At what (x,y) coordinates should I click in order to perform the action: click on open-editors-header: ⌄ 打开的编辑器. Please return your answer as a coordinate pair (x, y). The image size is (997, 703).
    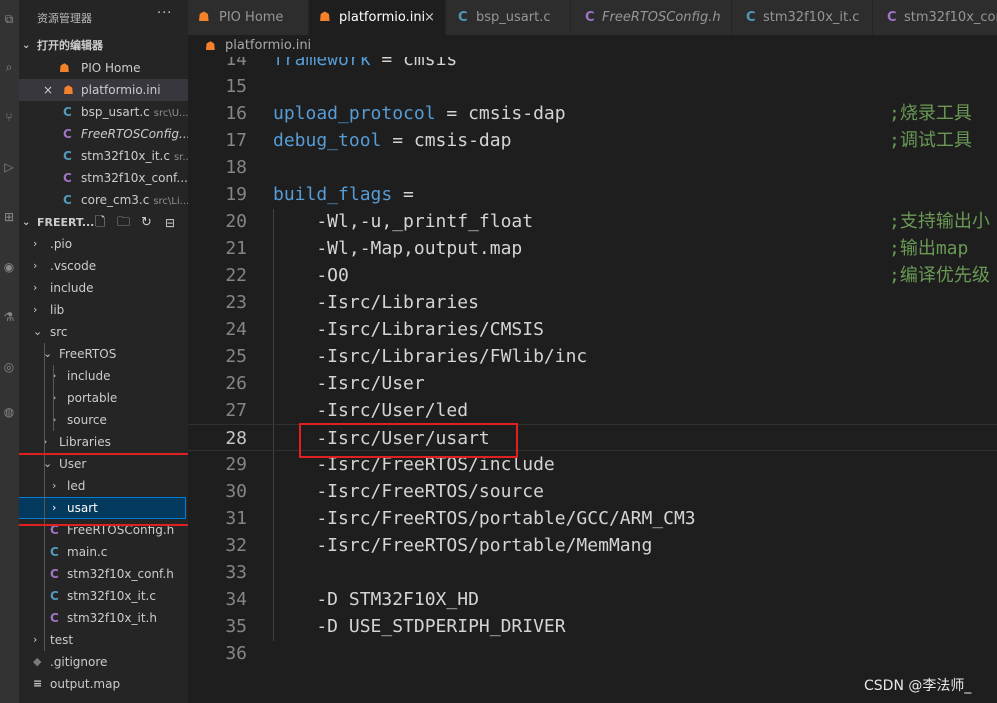
    Looking at the image, I should click on (103, 46).